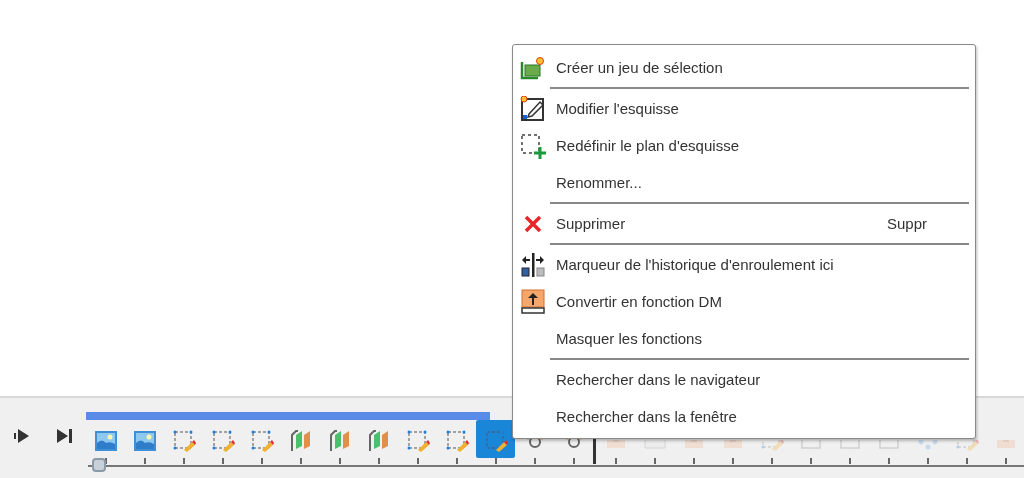  Describe the element at coordinates (533, 67) in the screenshot. I see `selection-set-icon` at that location.